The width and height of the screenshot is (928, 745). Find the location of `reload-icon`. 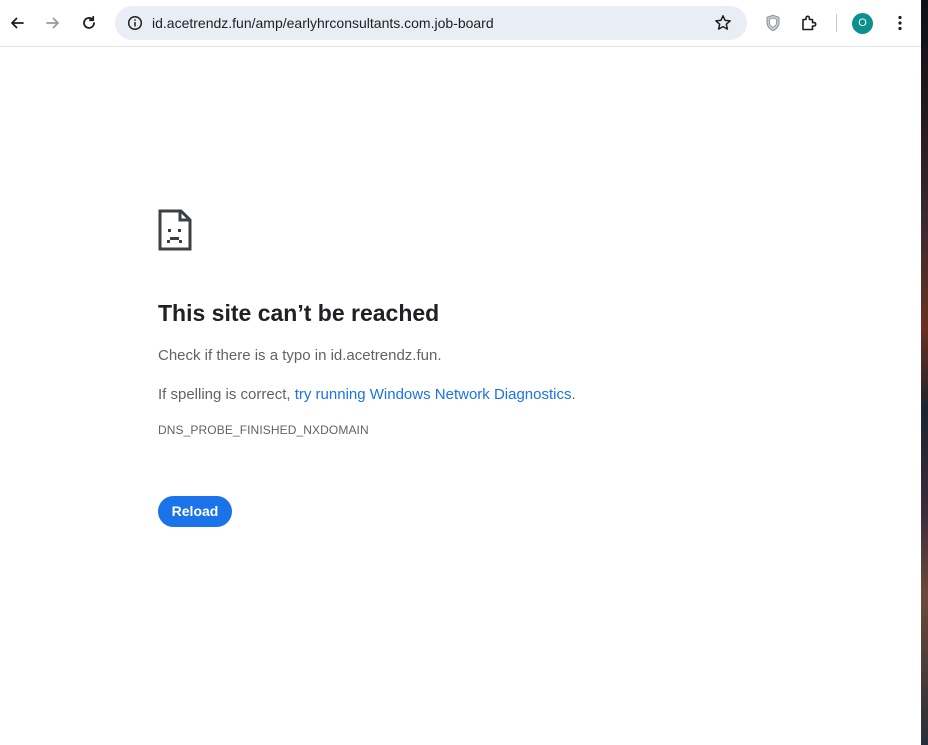

reload-icon is located at coordinates (89, 23).